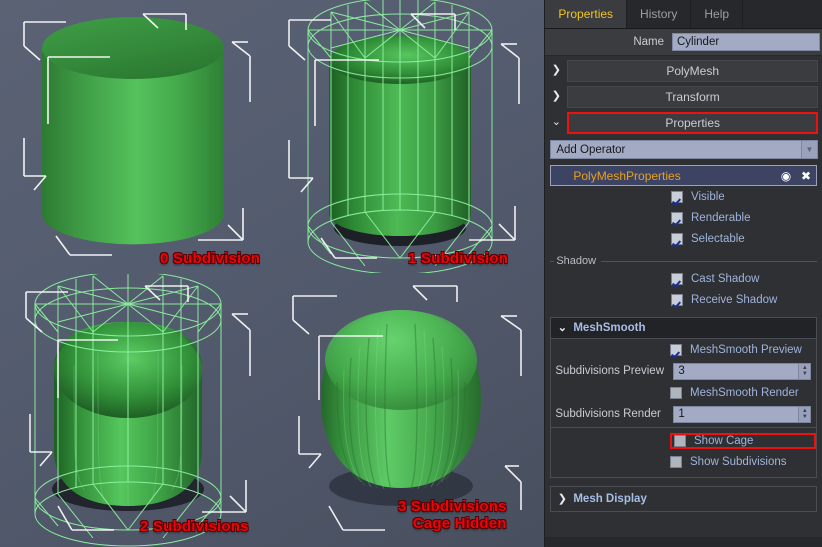 This screenshot has height=547, width=822. Describe the element at coordinates (675, 149) in the screenshot. I see `add-operator-value: Add Operator` at that location.